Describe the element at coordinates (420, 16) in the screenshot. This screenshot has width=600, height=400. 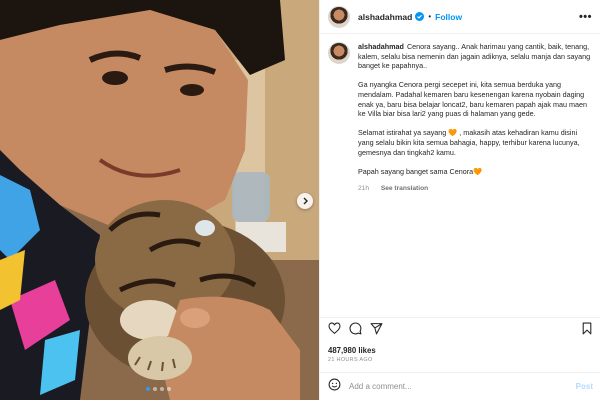
I see `verified-badge-icon` at that location.